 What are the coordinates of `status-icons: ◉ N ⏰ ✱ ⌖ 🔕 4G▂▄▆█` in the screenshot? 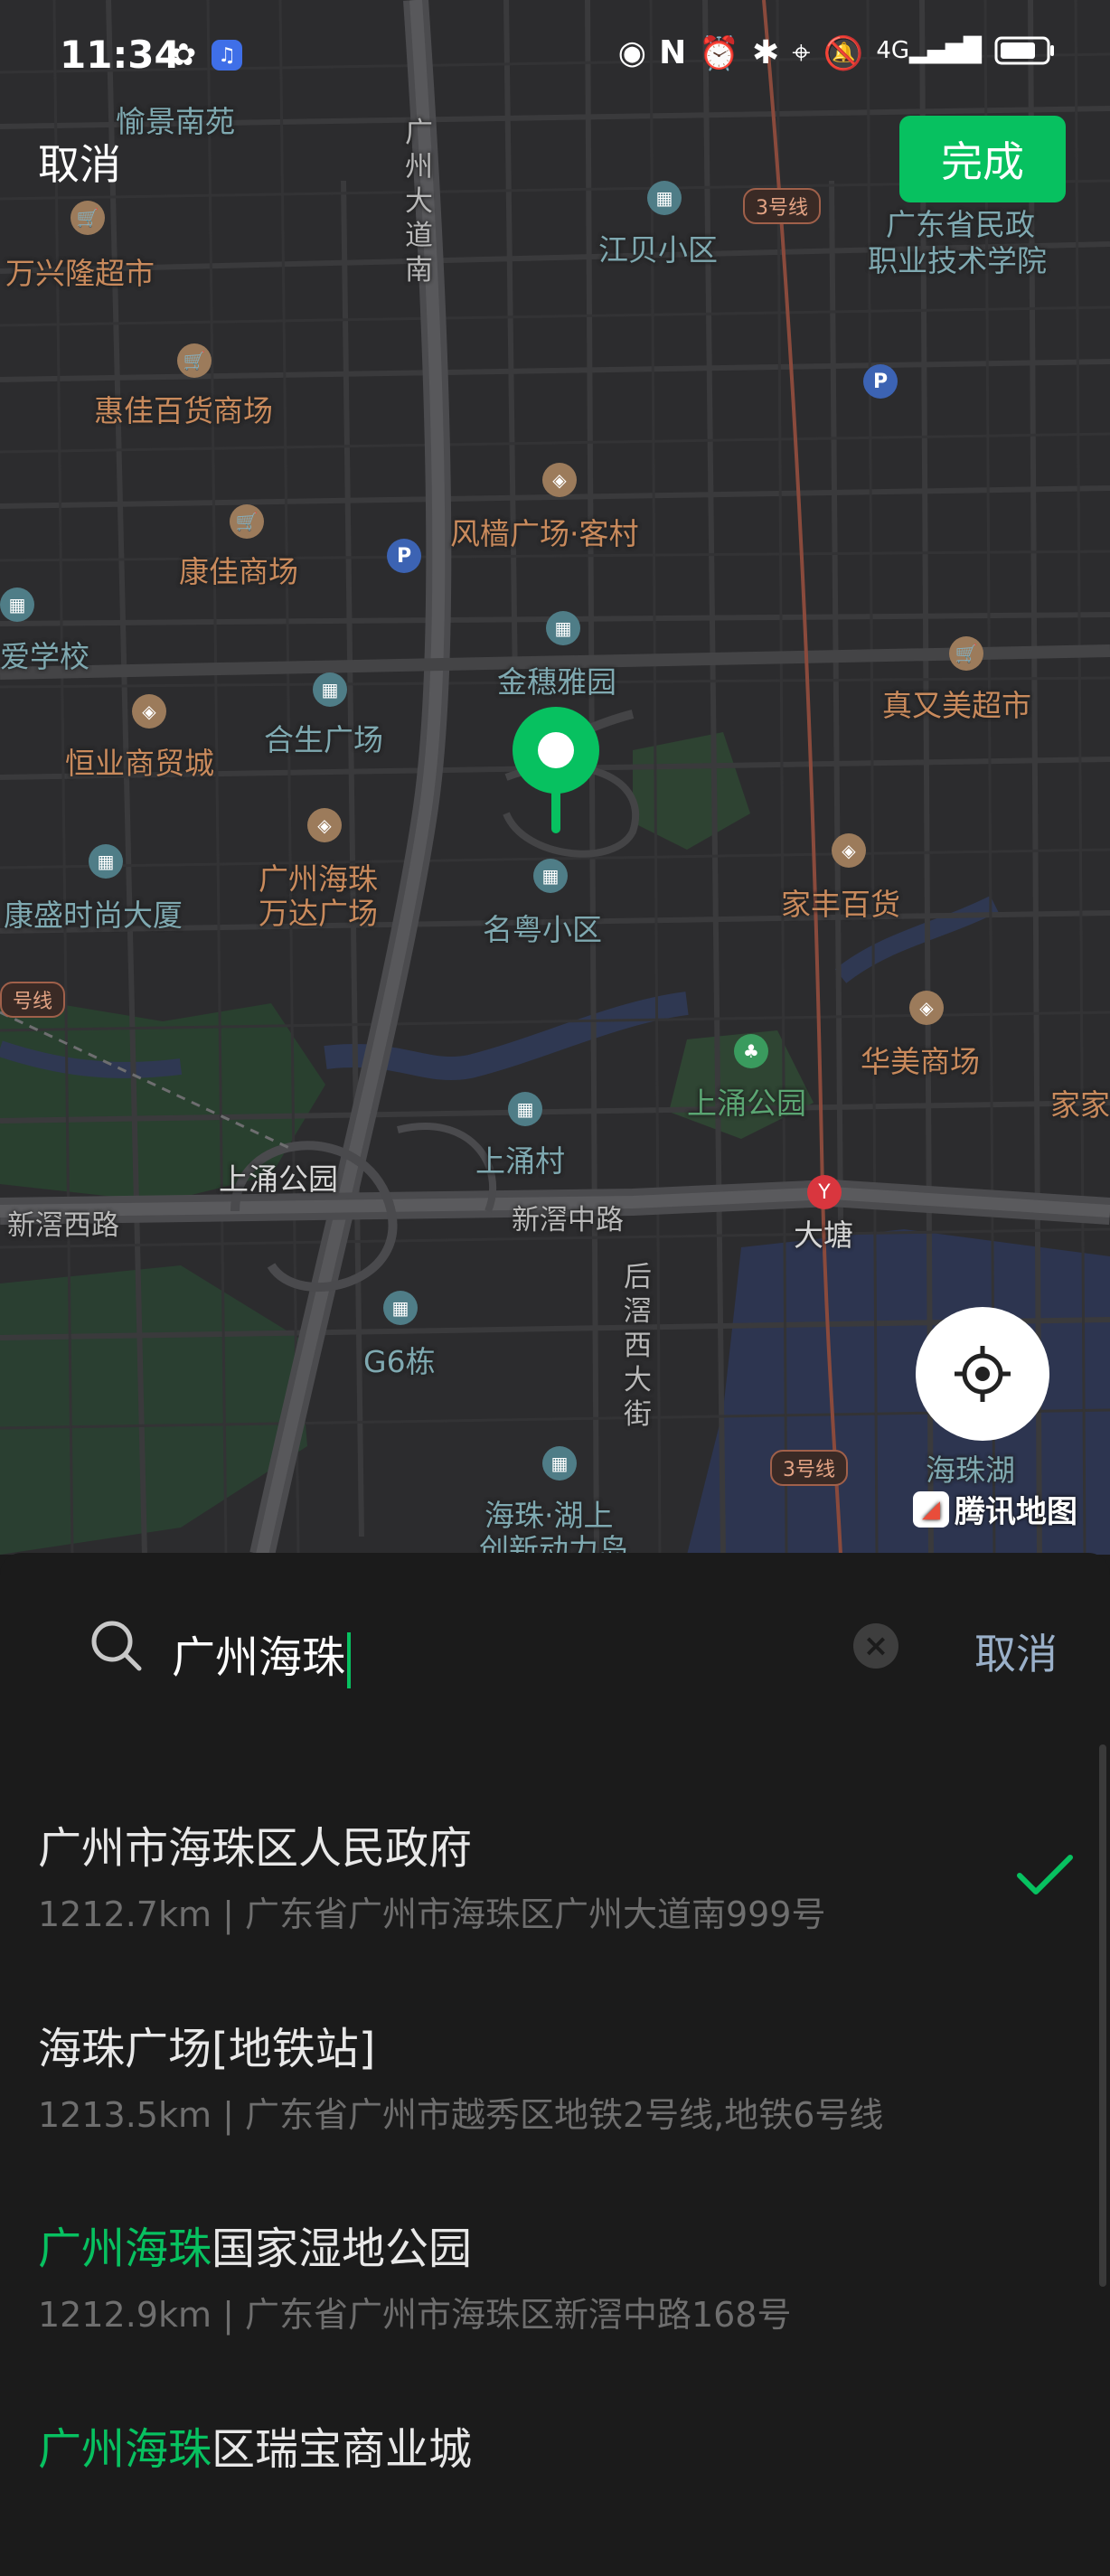 It's located at (837, 54).